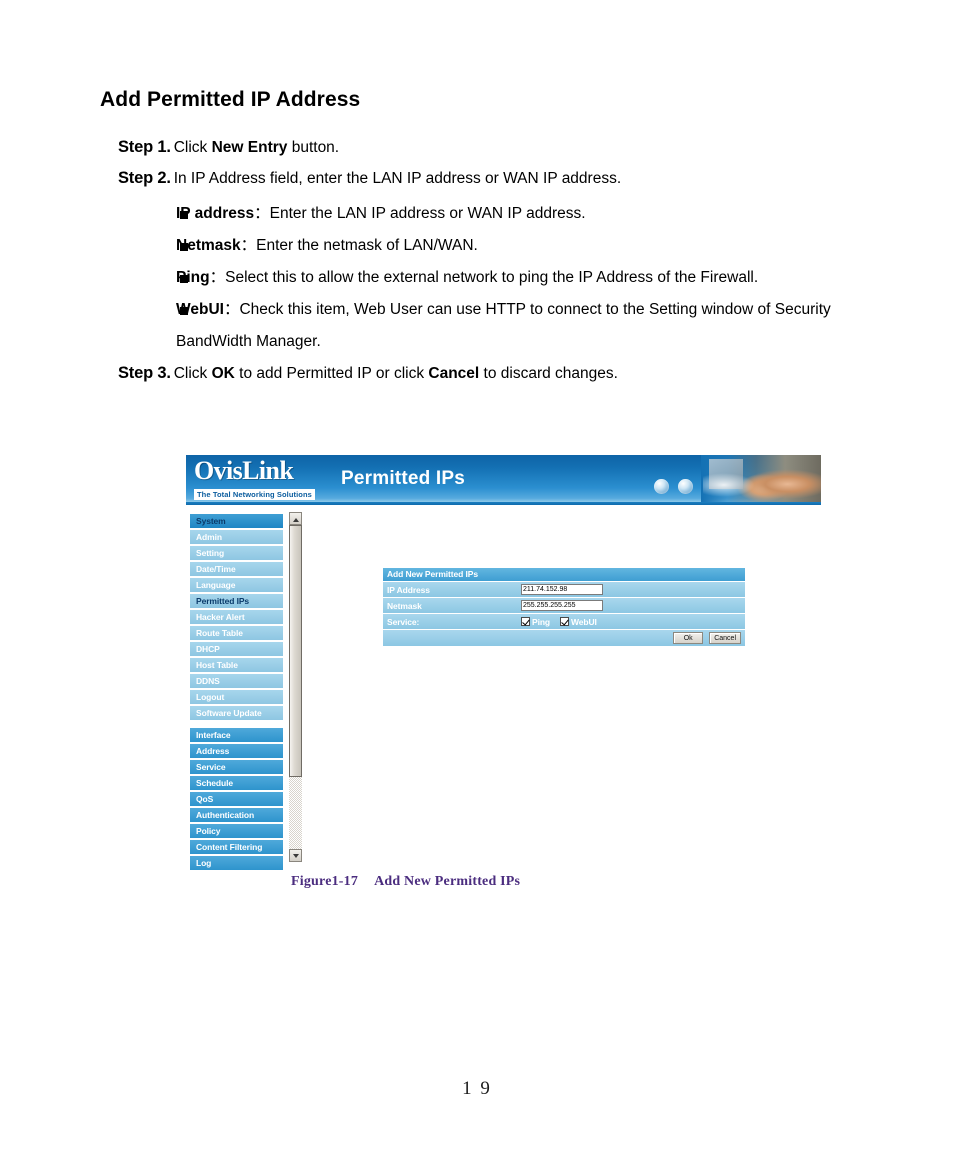  I want to click on form-row-netmask: Netmask 255.255.255.255, so click(564, 605).